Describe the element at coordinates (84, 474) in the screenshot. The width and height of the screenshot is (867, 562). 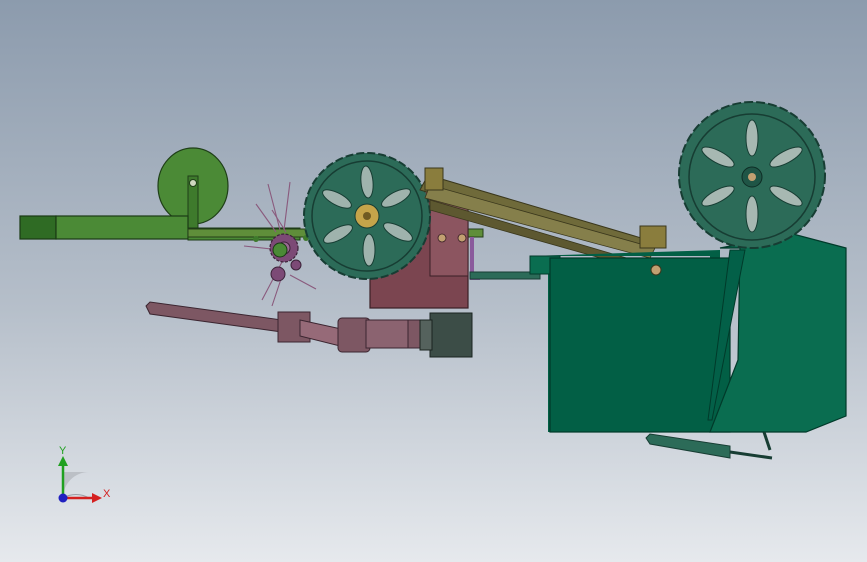
I see `coordinate-triad: Y X` at that location.